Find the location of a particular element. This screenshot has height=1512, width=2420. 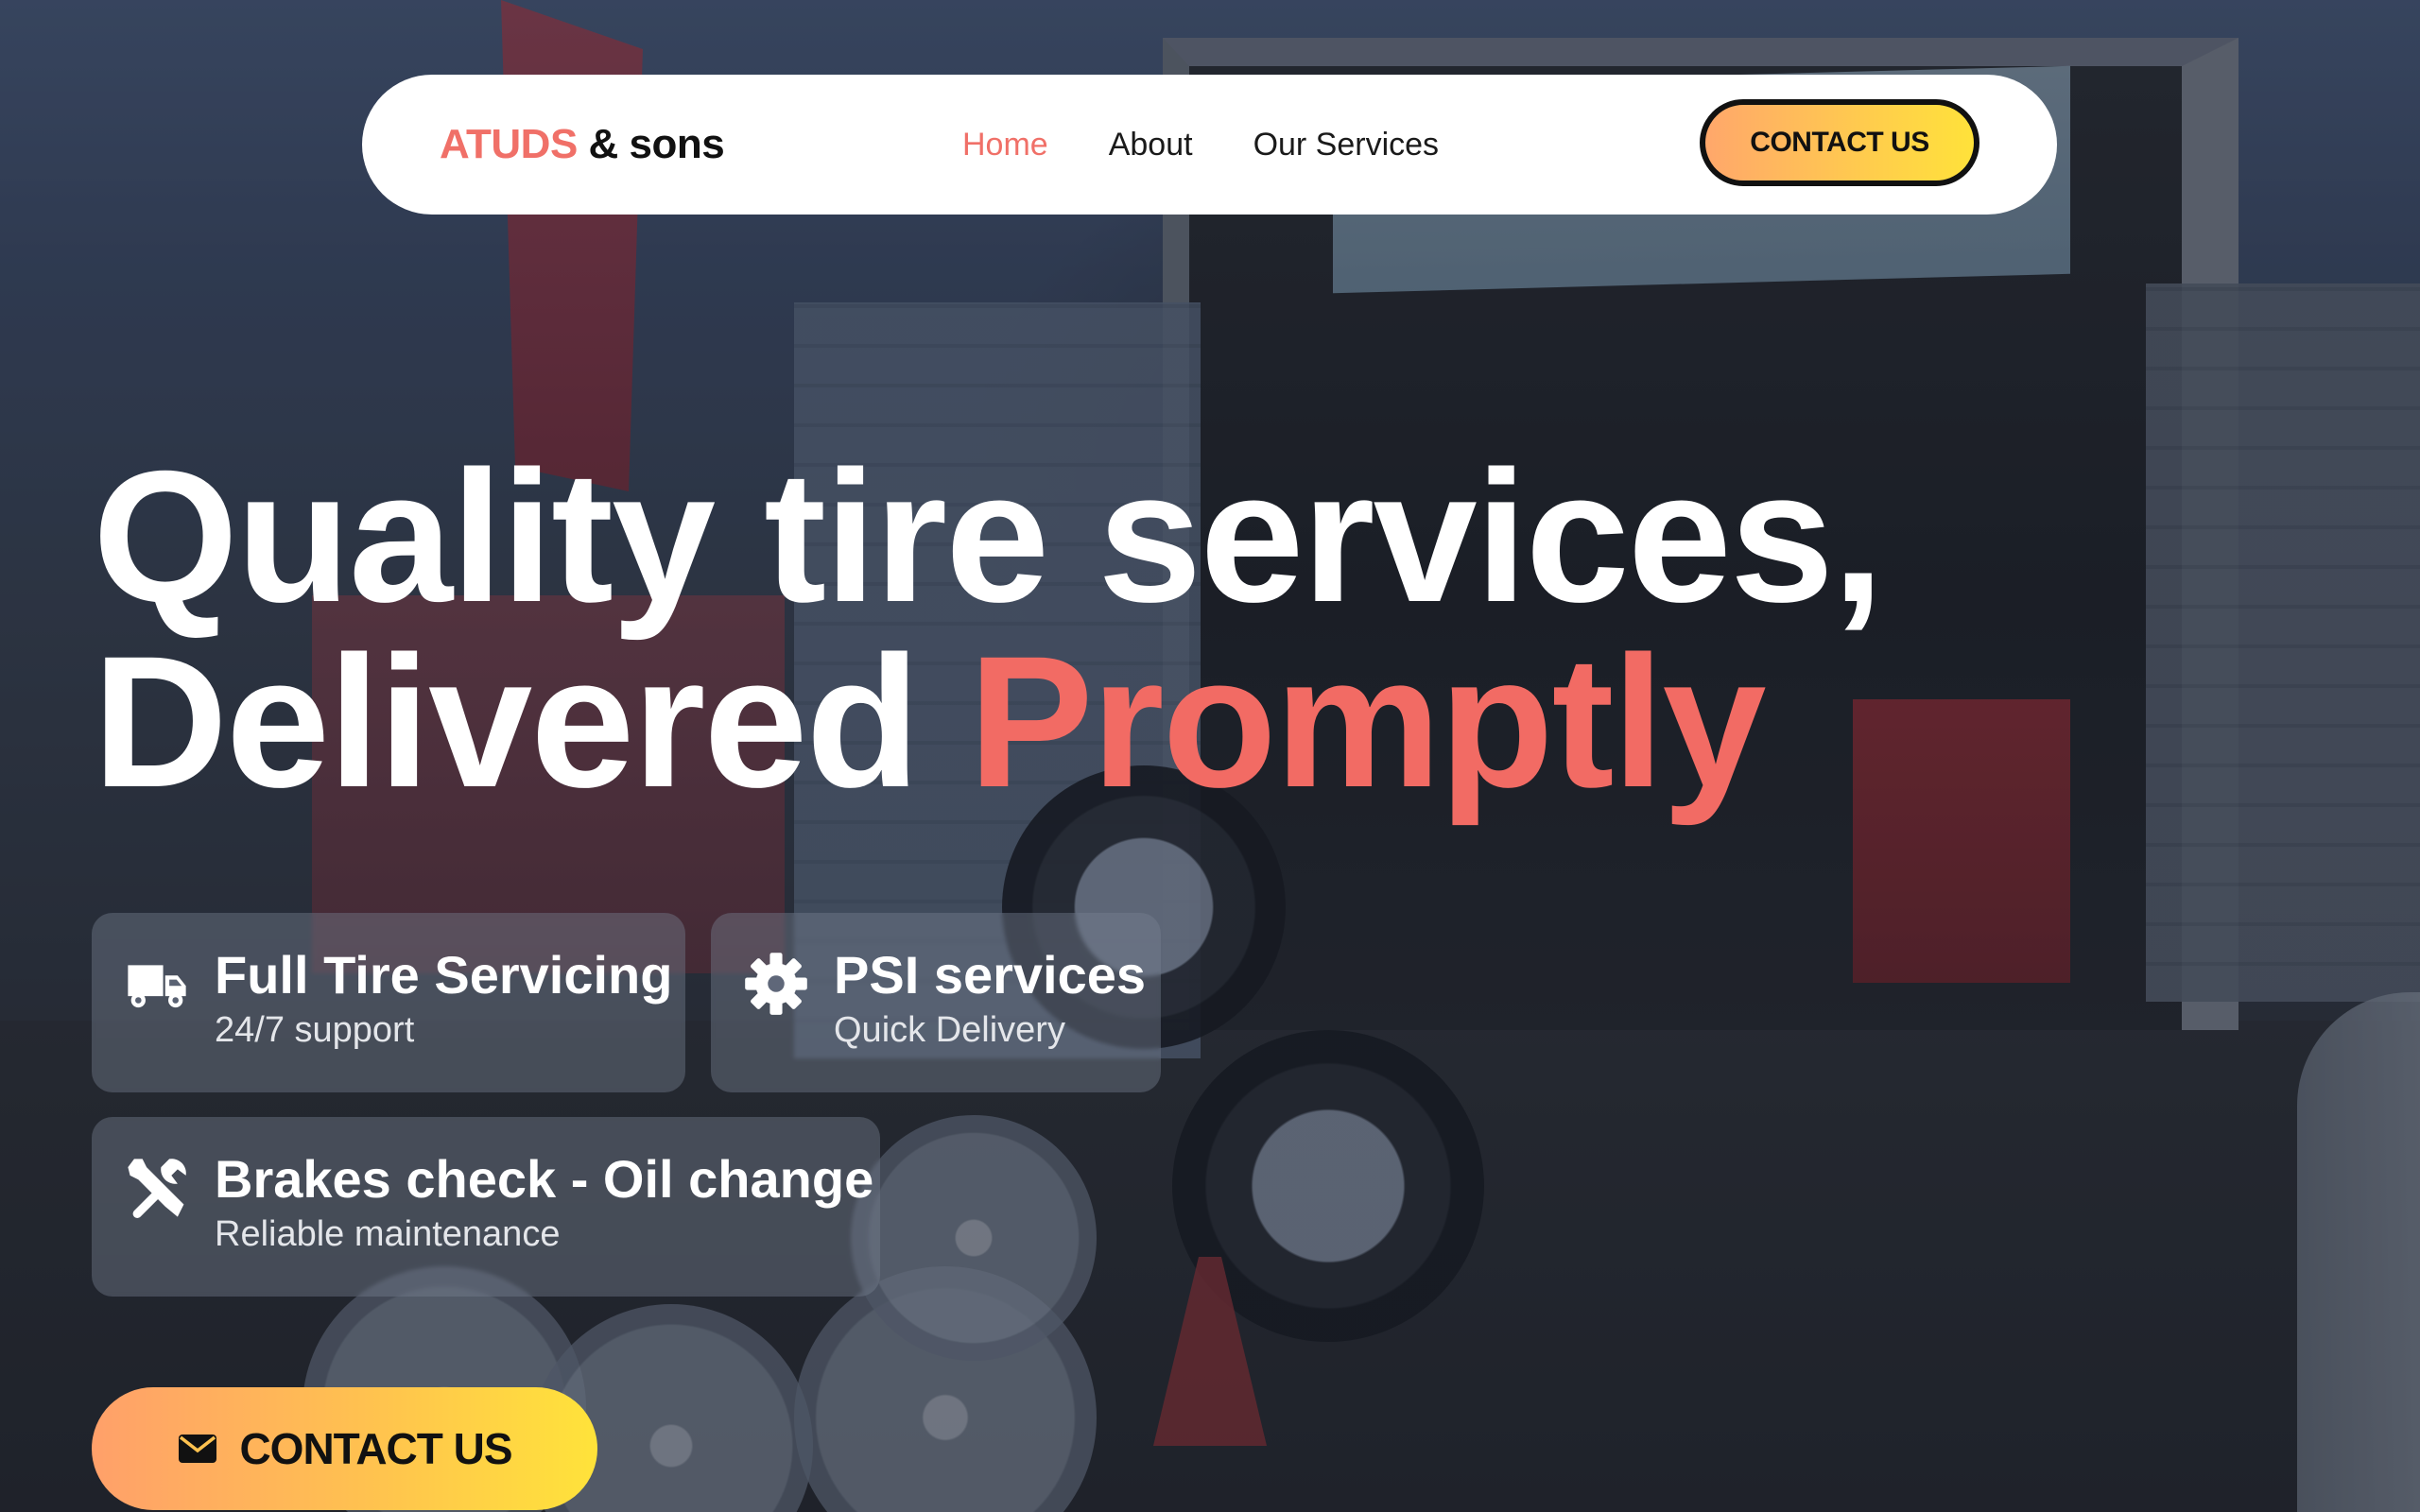

nav-link-home: Home is located at coordinates (1005, 145).